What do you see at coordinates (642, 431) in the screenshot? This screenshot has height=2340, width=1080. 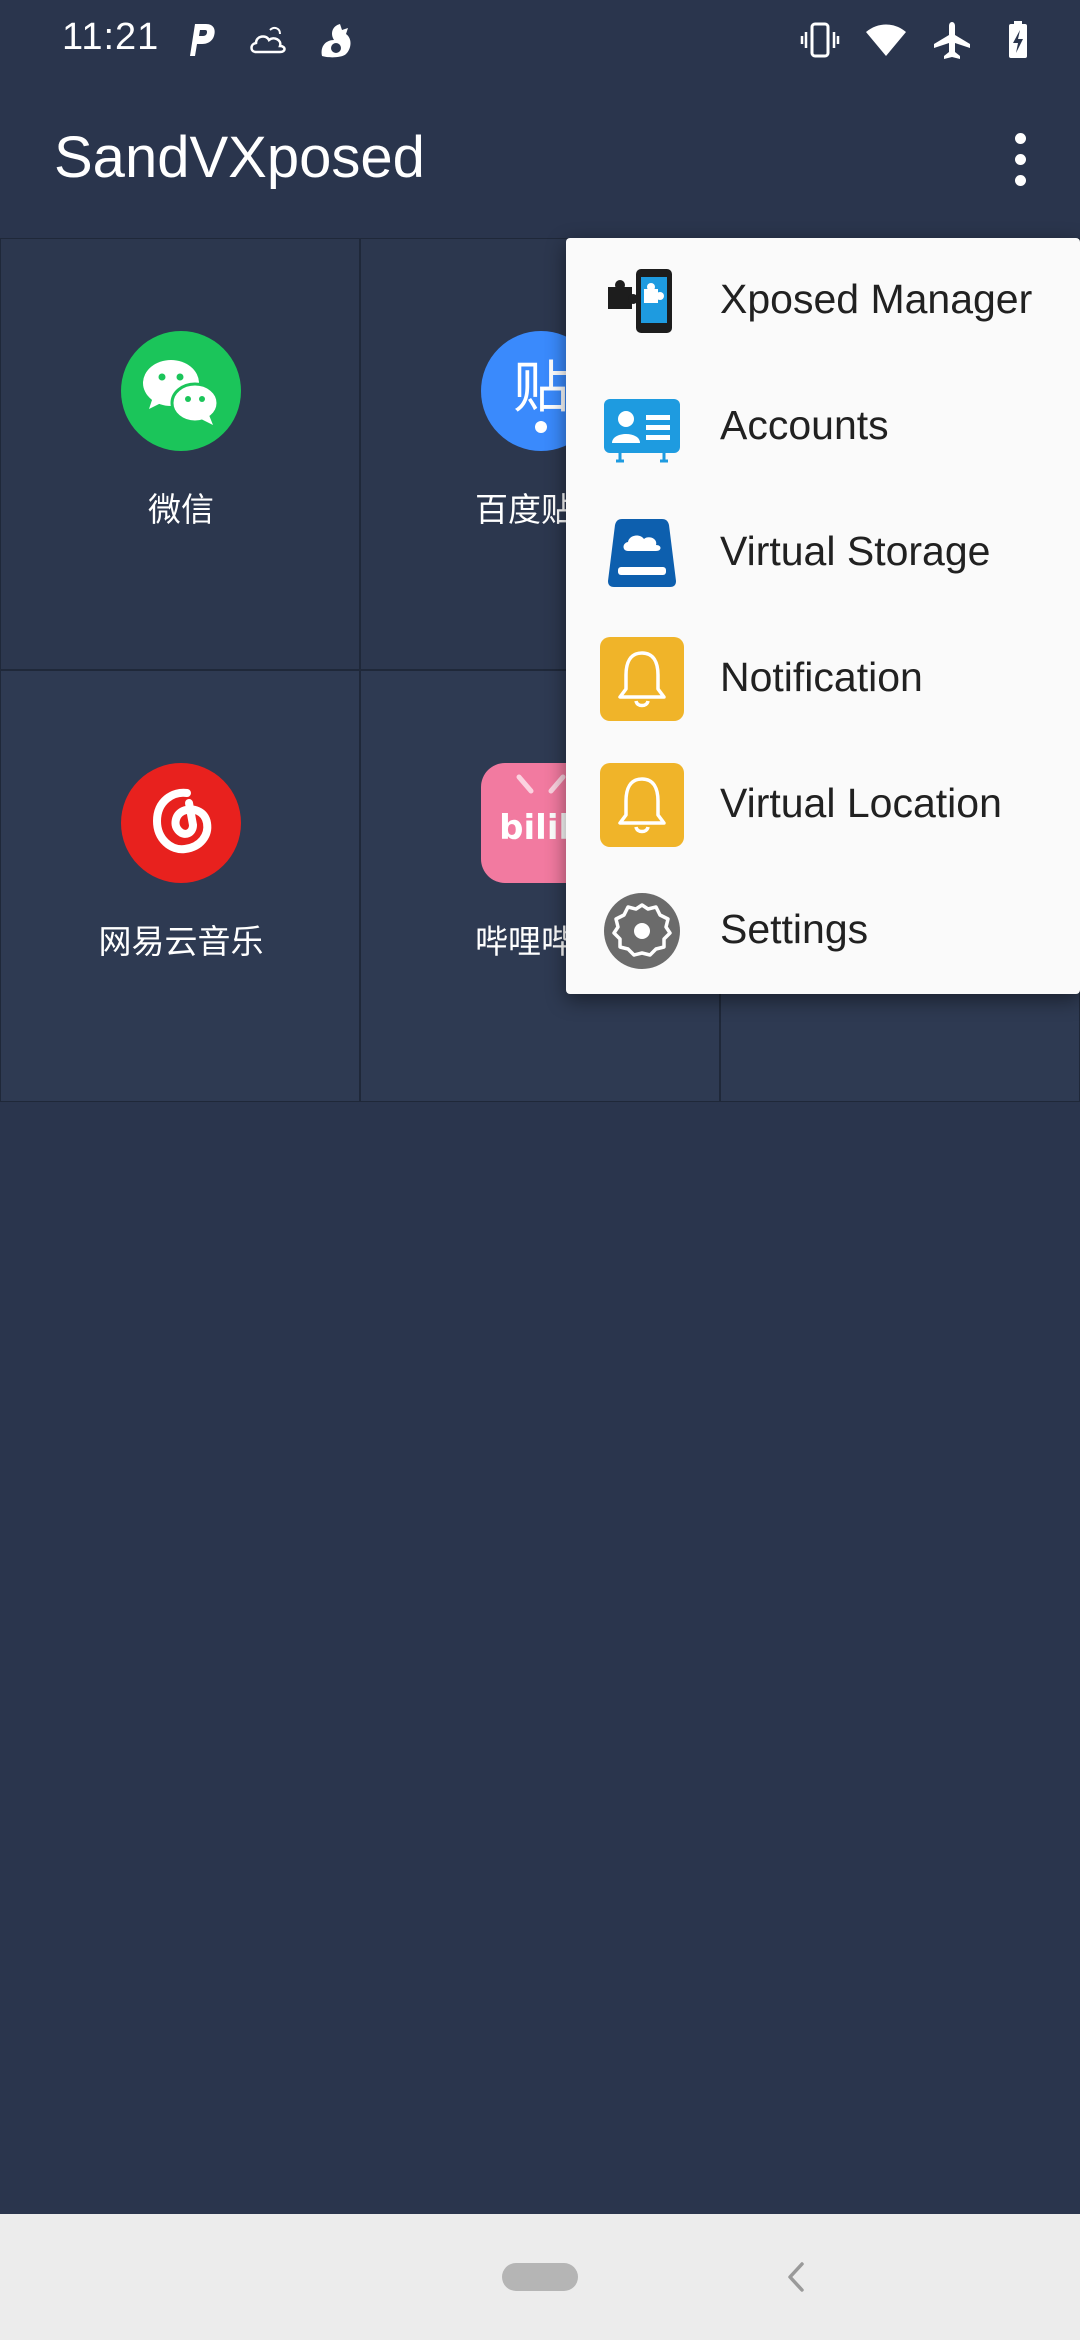 I see `accounts-card-icon` at bounding box center [642, 431].